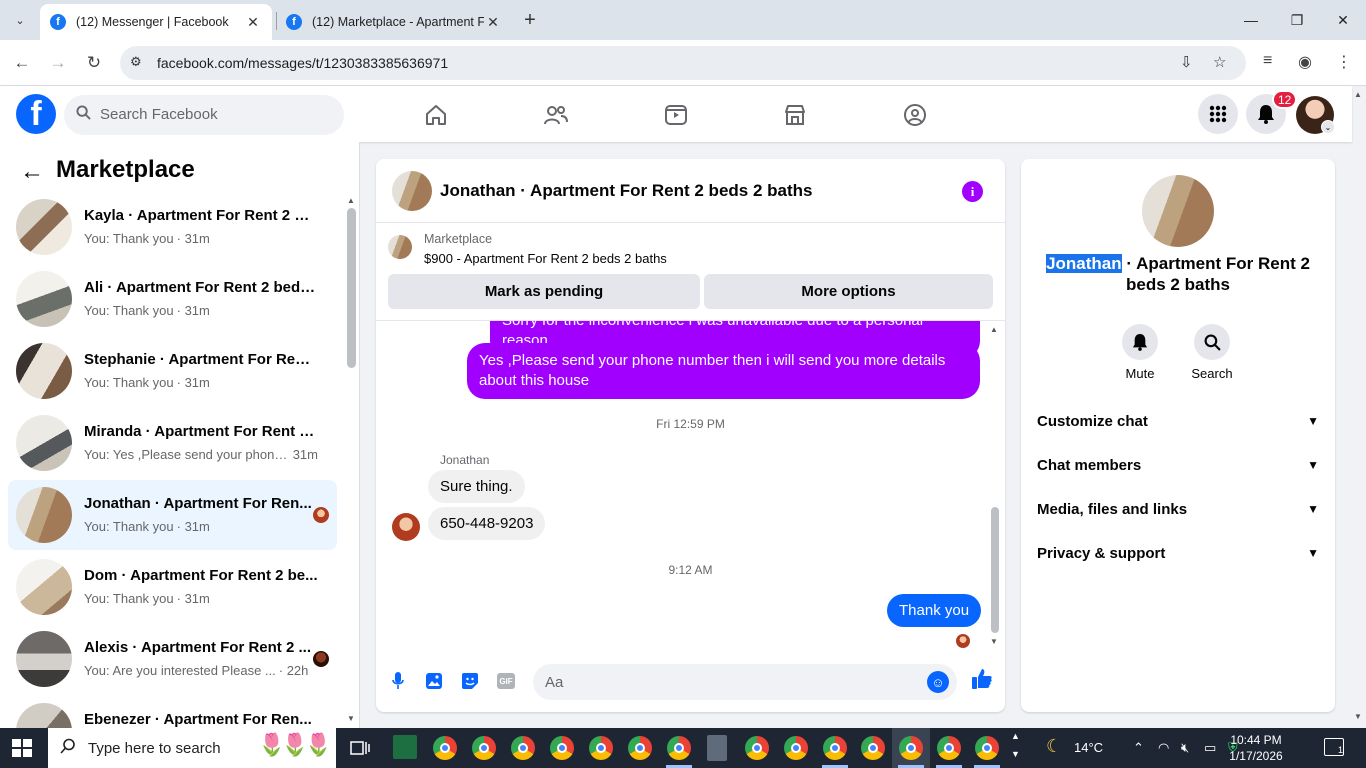 Image resolution: width=1366 pixels, height=768 pixels. I want to click on apps-menu-button, so click(1218, 114).